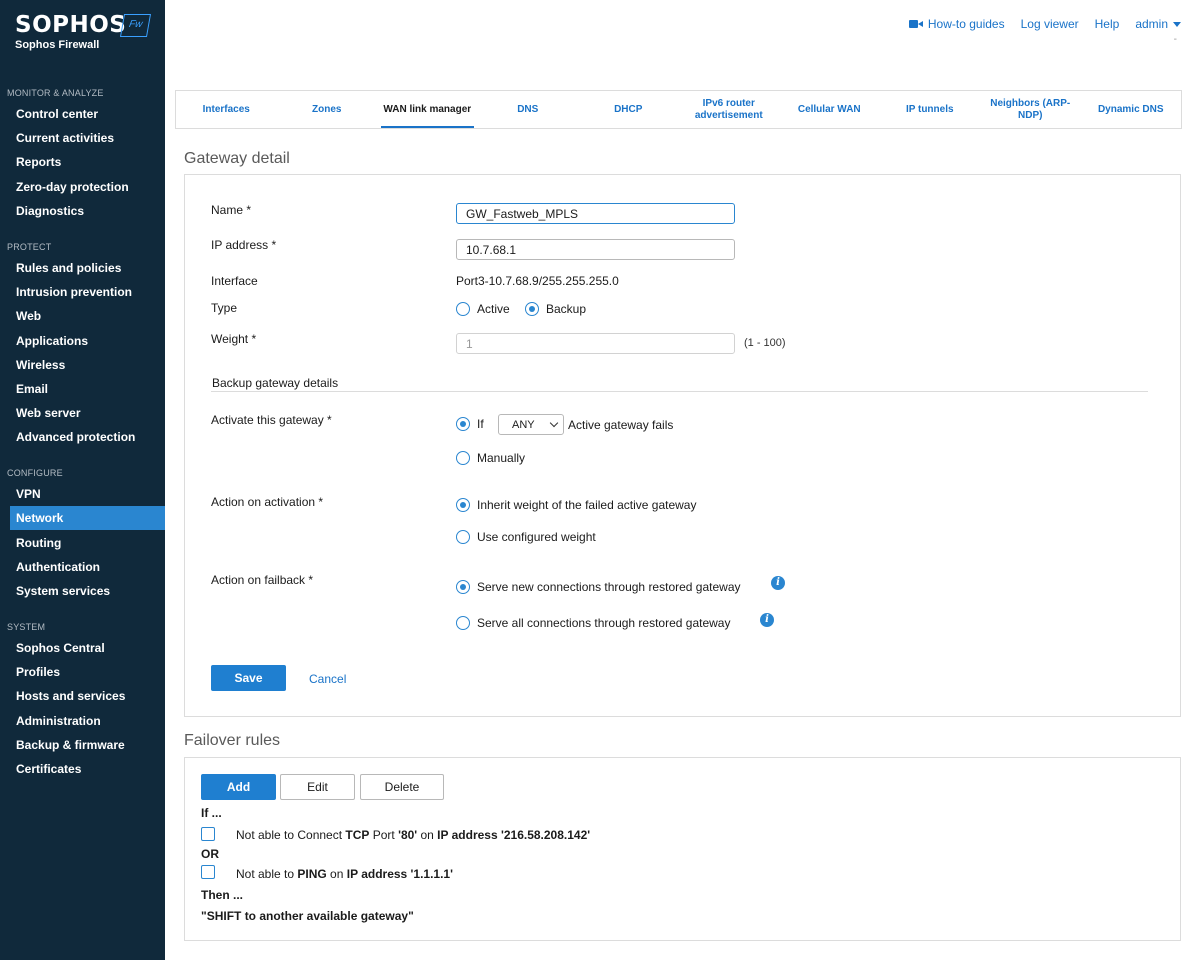  What do you see at coordinates (57, 45) in the screenshot?
I see `brand-product: Sophos Firewall` at bounding box center [57, 45].